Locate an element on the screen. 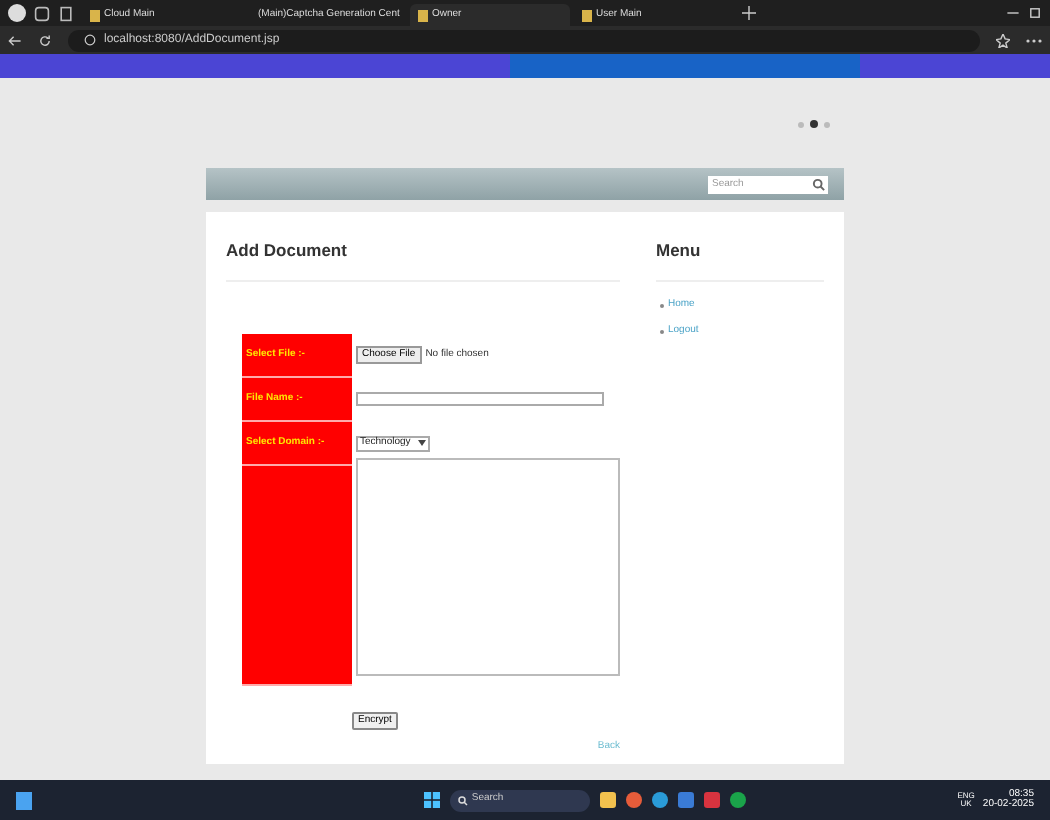 This screenshot has width=1050, height=820. start-icon is located at coordinates (431, 800).